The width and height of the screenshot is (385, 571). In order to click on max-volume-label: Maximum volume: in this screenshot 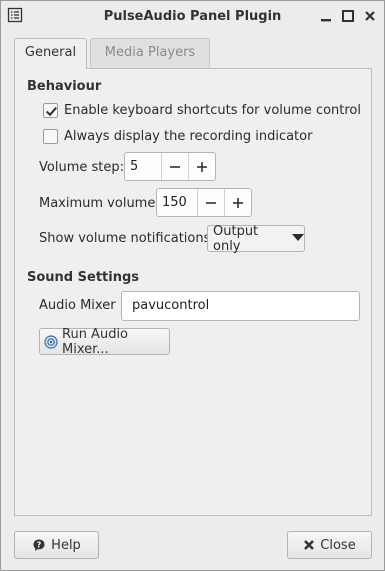, I will do `click(99, 203)`.